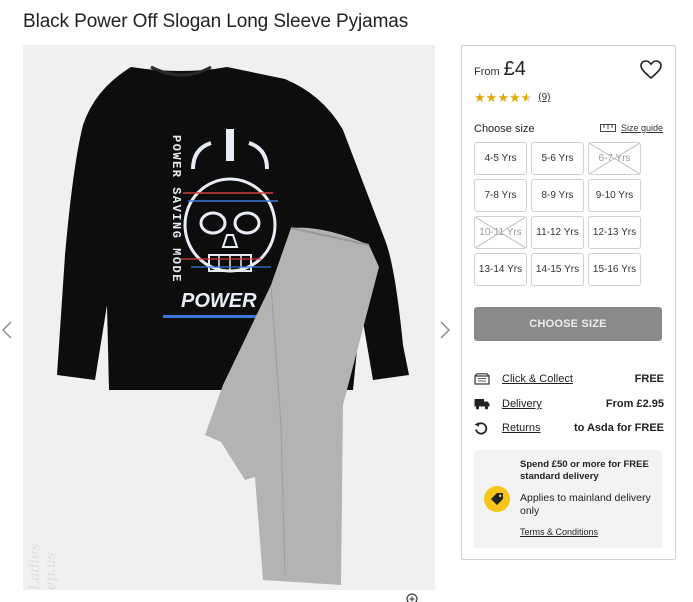 Image resolution: width=693 pixels, height=602 pixels. I want to click on size-guide-link: Size guide, so click(631, 128).